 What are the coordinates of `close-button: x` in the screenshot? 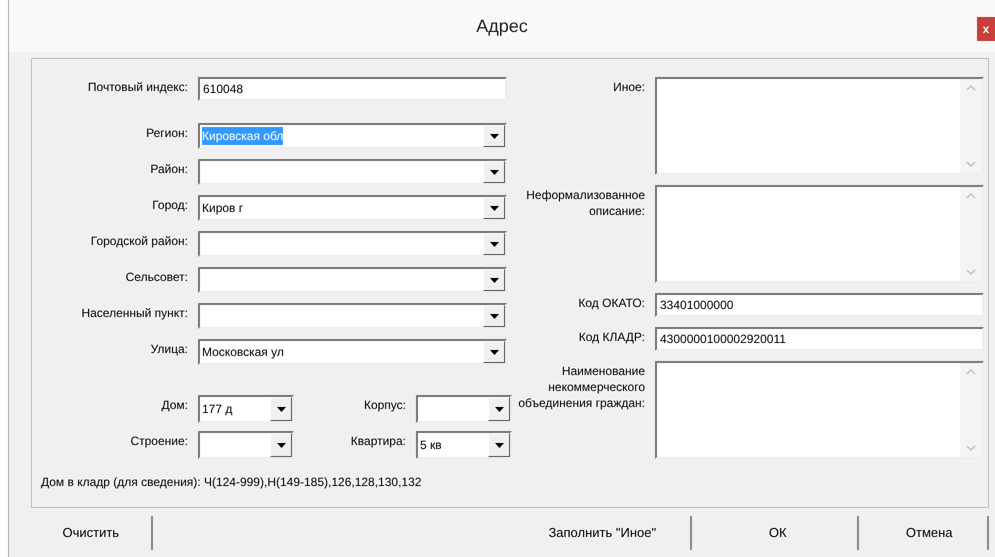 It's located at (986, 29).